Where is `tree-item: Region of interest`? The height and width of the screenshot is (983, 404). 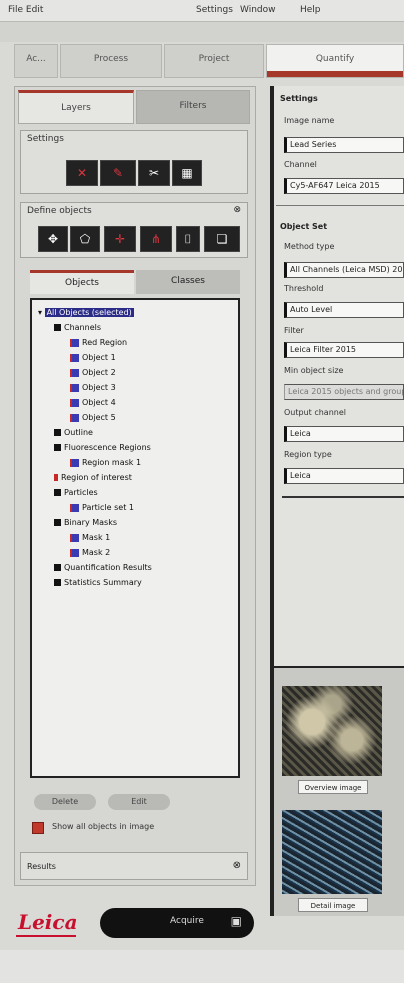 tree-item: Region of interest is located at coordinates (93, 477).